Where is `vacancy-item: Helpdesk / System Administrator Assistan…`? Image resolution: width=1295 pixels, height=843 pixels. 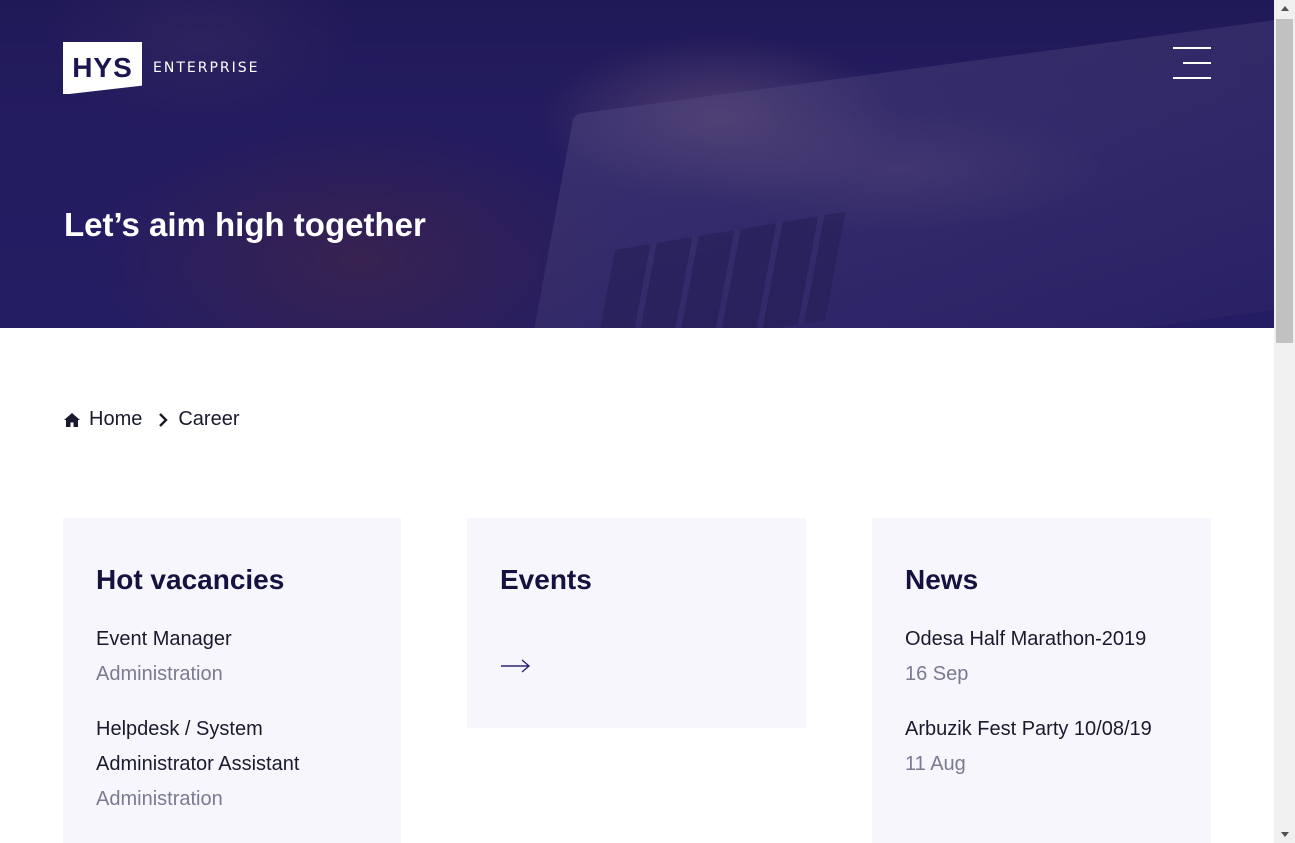 vacancy-item: Helpdesk / System Administrator Assistan… is located at coordinates (232, 764).